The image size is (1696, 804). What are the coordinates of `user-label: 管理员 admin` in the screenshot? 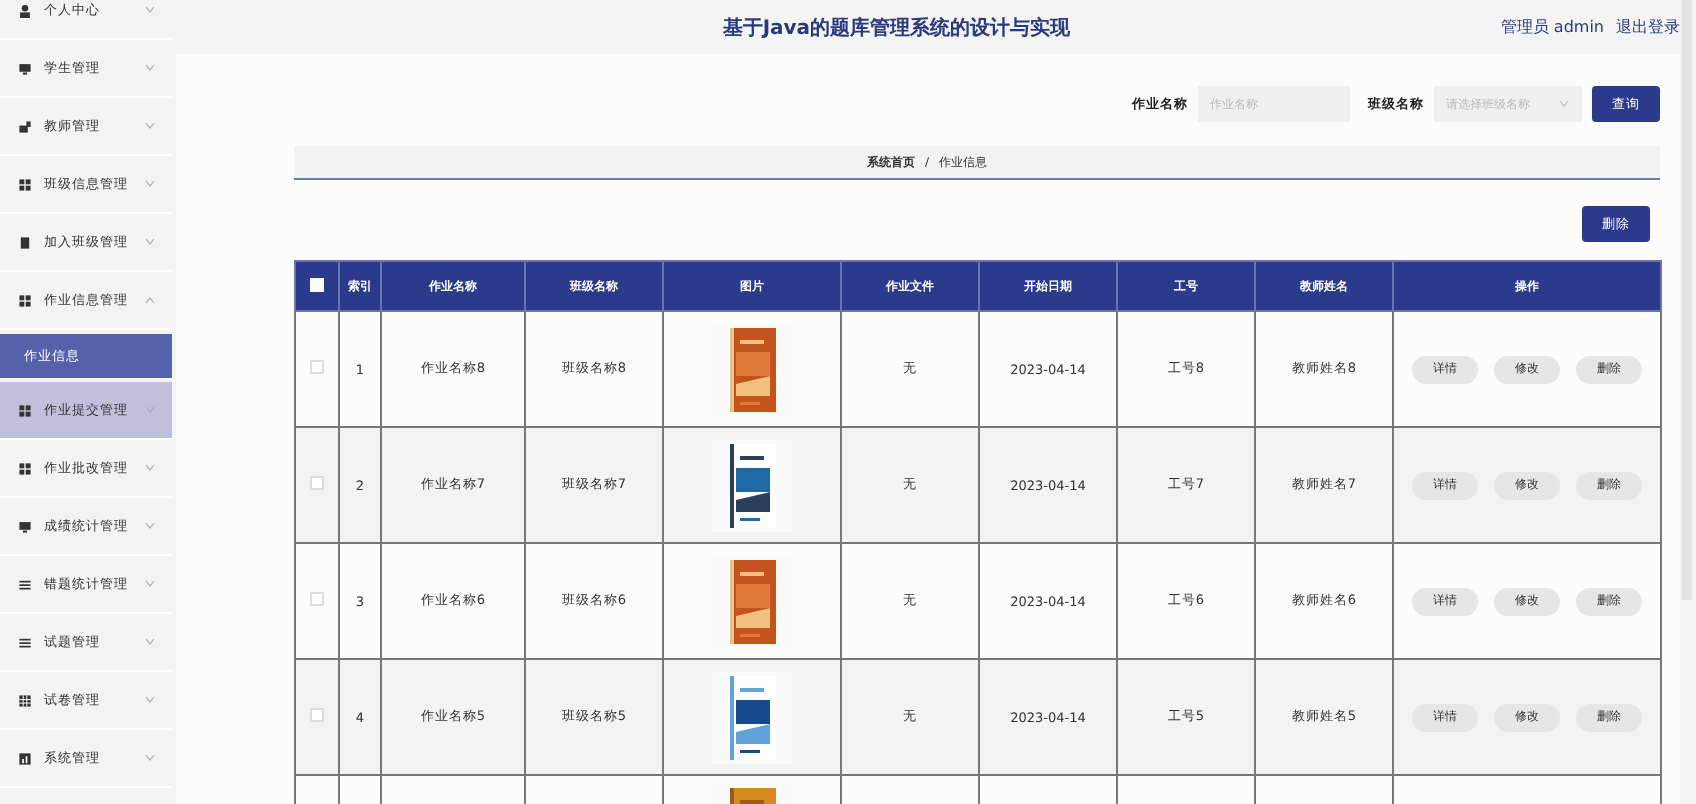 It's located at (1552, 27).